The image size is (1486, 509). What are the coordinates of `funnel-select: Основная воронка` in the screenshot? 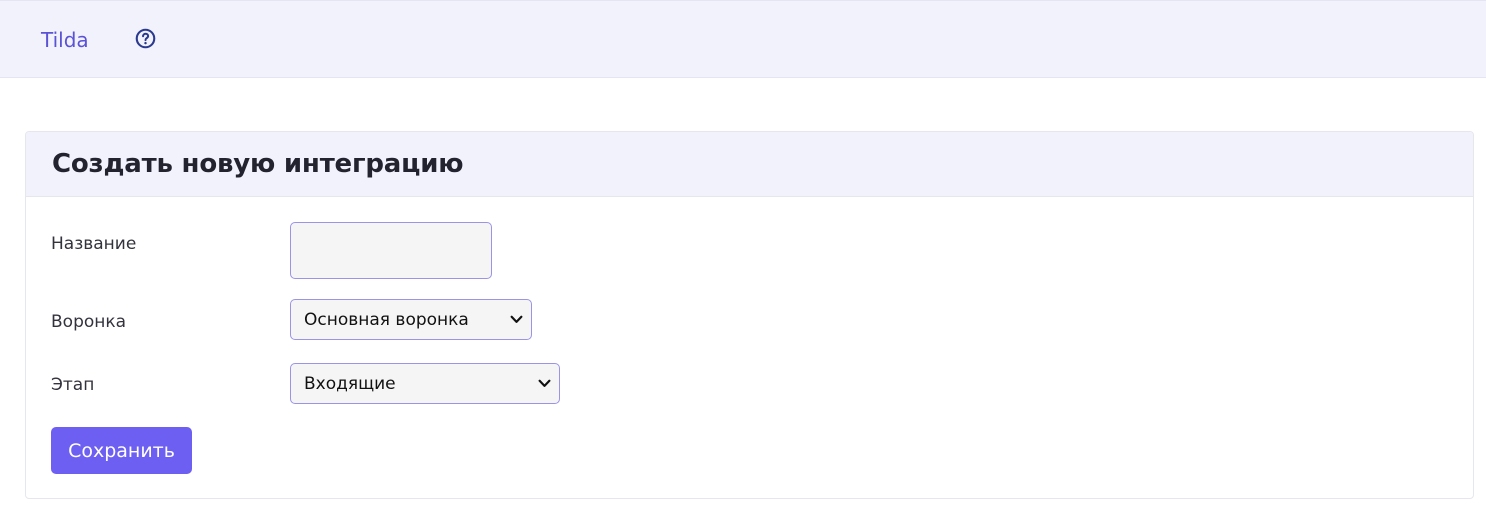 It's located at (411, 319).